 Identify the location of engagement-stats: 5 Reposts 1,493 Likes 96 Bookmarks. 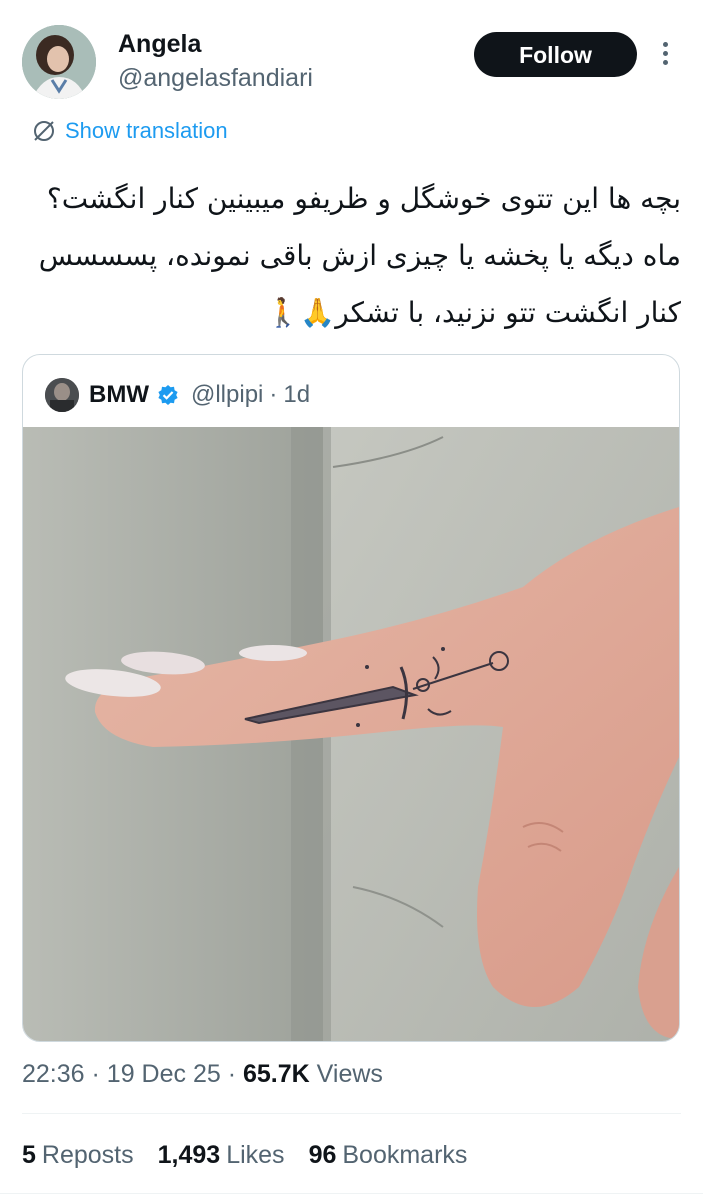
(256, 1155).